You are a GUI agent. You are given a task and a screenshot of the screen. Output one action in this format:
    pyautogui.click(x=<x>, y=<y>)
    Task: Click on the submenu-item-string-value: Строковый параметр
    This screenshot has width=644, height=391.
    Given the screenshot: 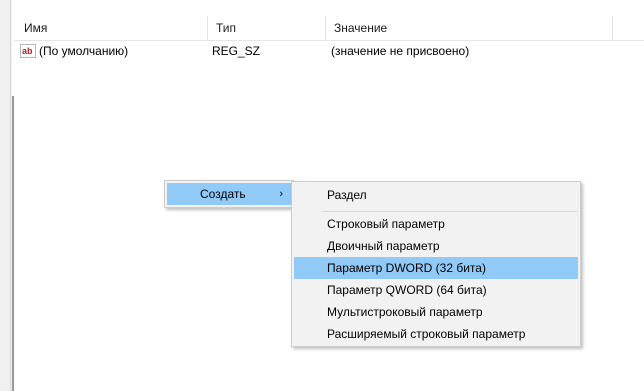 What is the action you would take?
    pyautogui.click(x=436, y=224)
    